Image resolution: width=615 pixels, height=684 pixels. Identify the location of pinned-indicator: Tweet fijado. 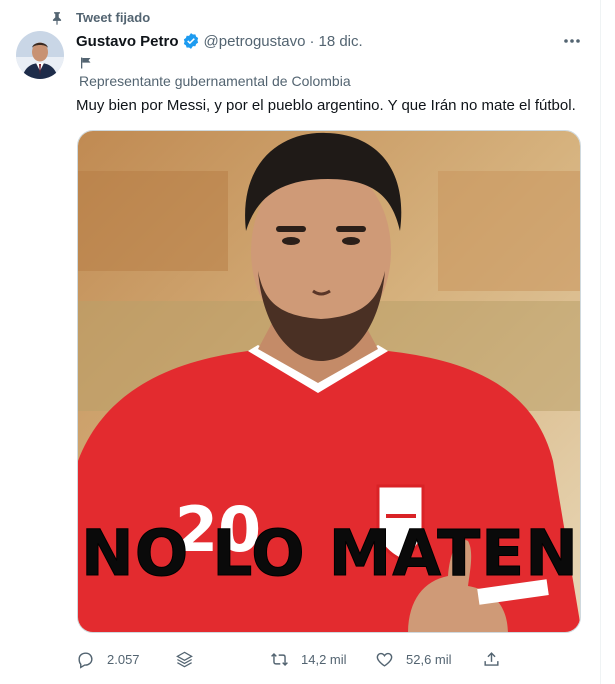
(100, 17).